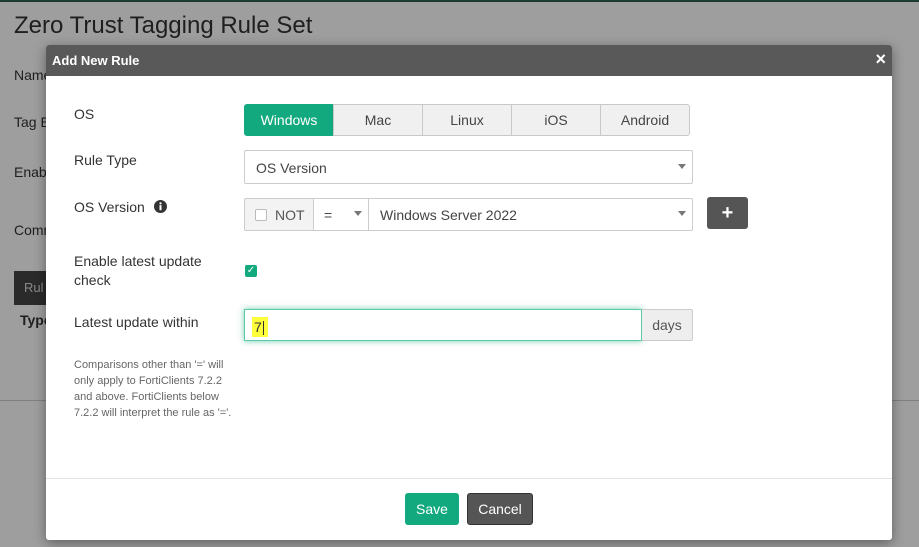  What do you see at coordinates (263, 328) in the screenshot?
I see `text-cursor` at bounding box center [263, 328].